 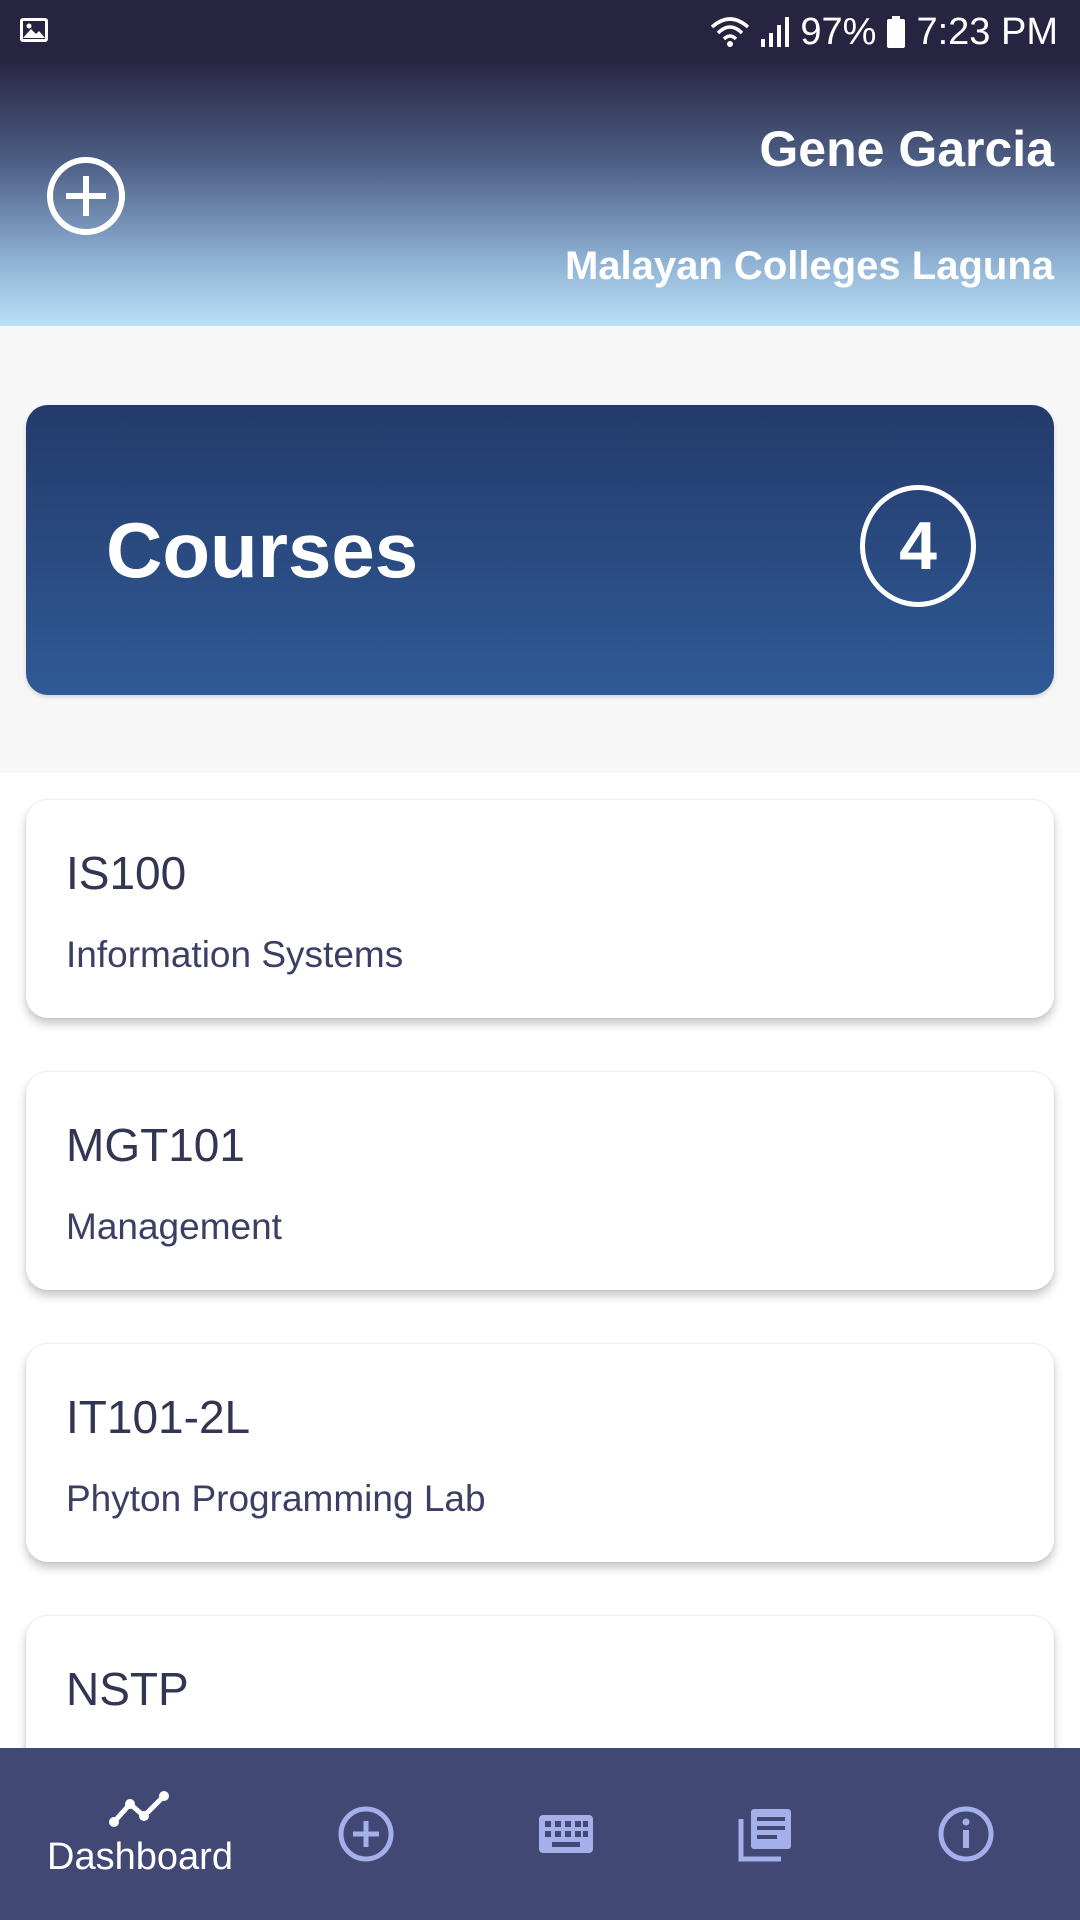 I want to click on course-name: Phyton Programming Lab, so click(x=276, y=1498).